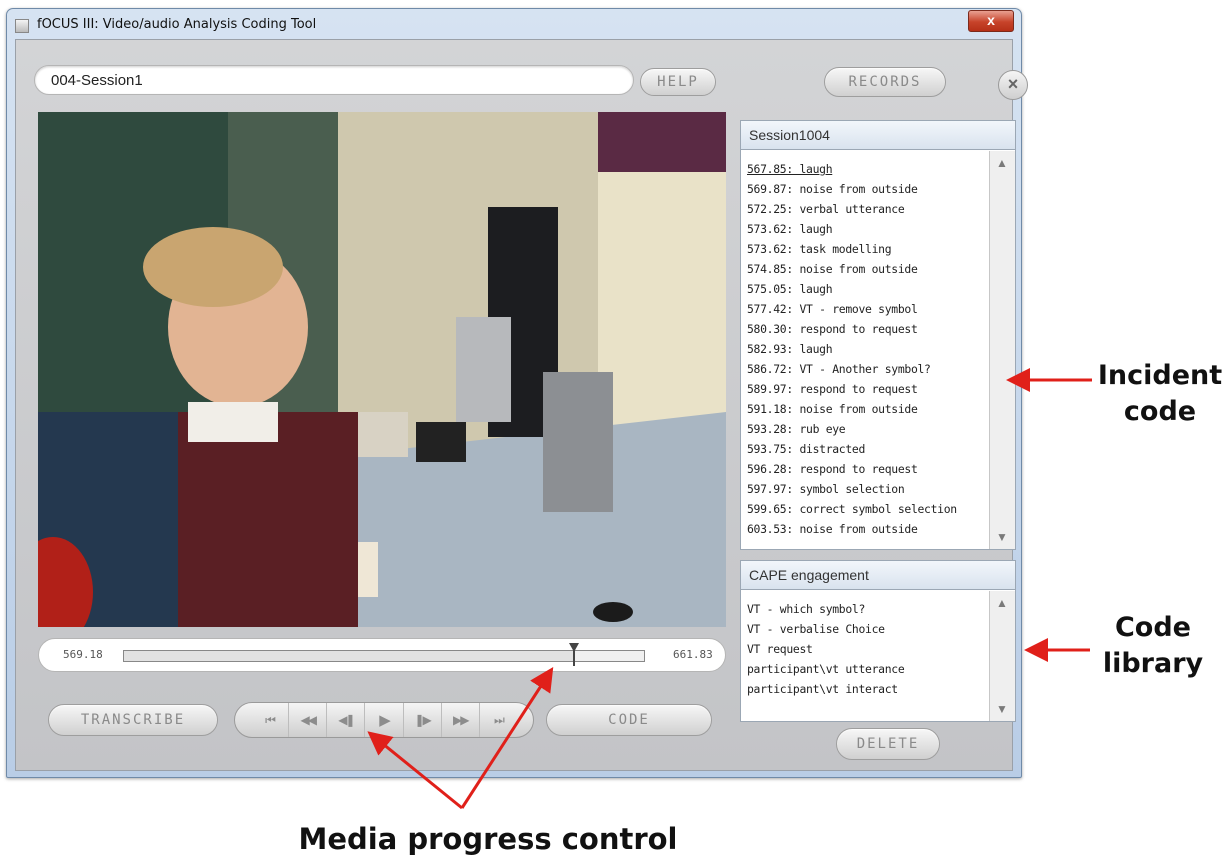 The width and height of the screenshot is (1228, 867). I want to click on records-button: RECORDS, so click(885, 82).